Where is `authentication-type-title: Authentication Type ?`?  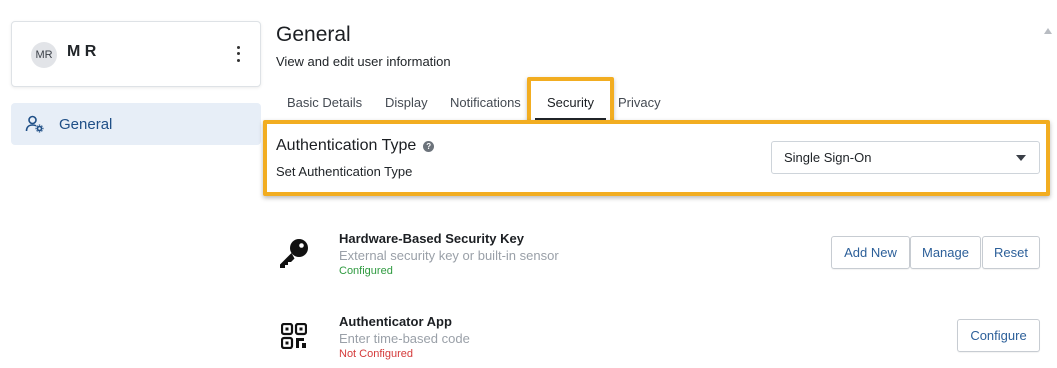 authentication-type-title: Authentication Type ? is located at coordinates (355, 146).